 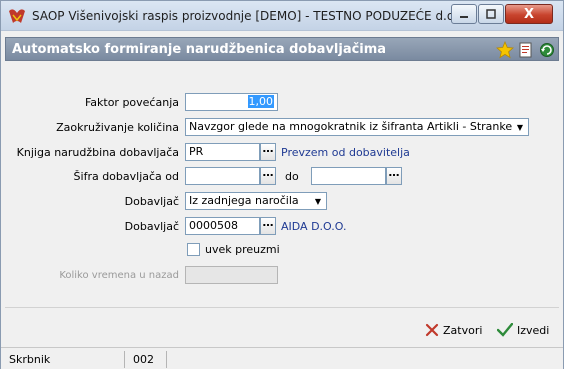 I want to click on dobavljac-link: AIDA D.O.O., so click(x=313, y=226).